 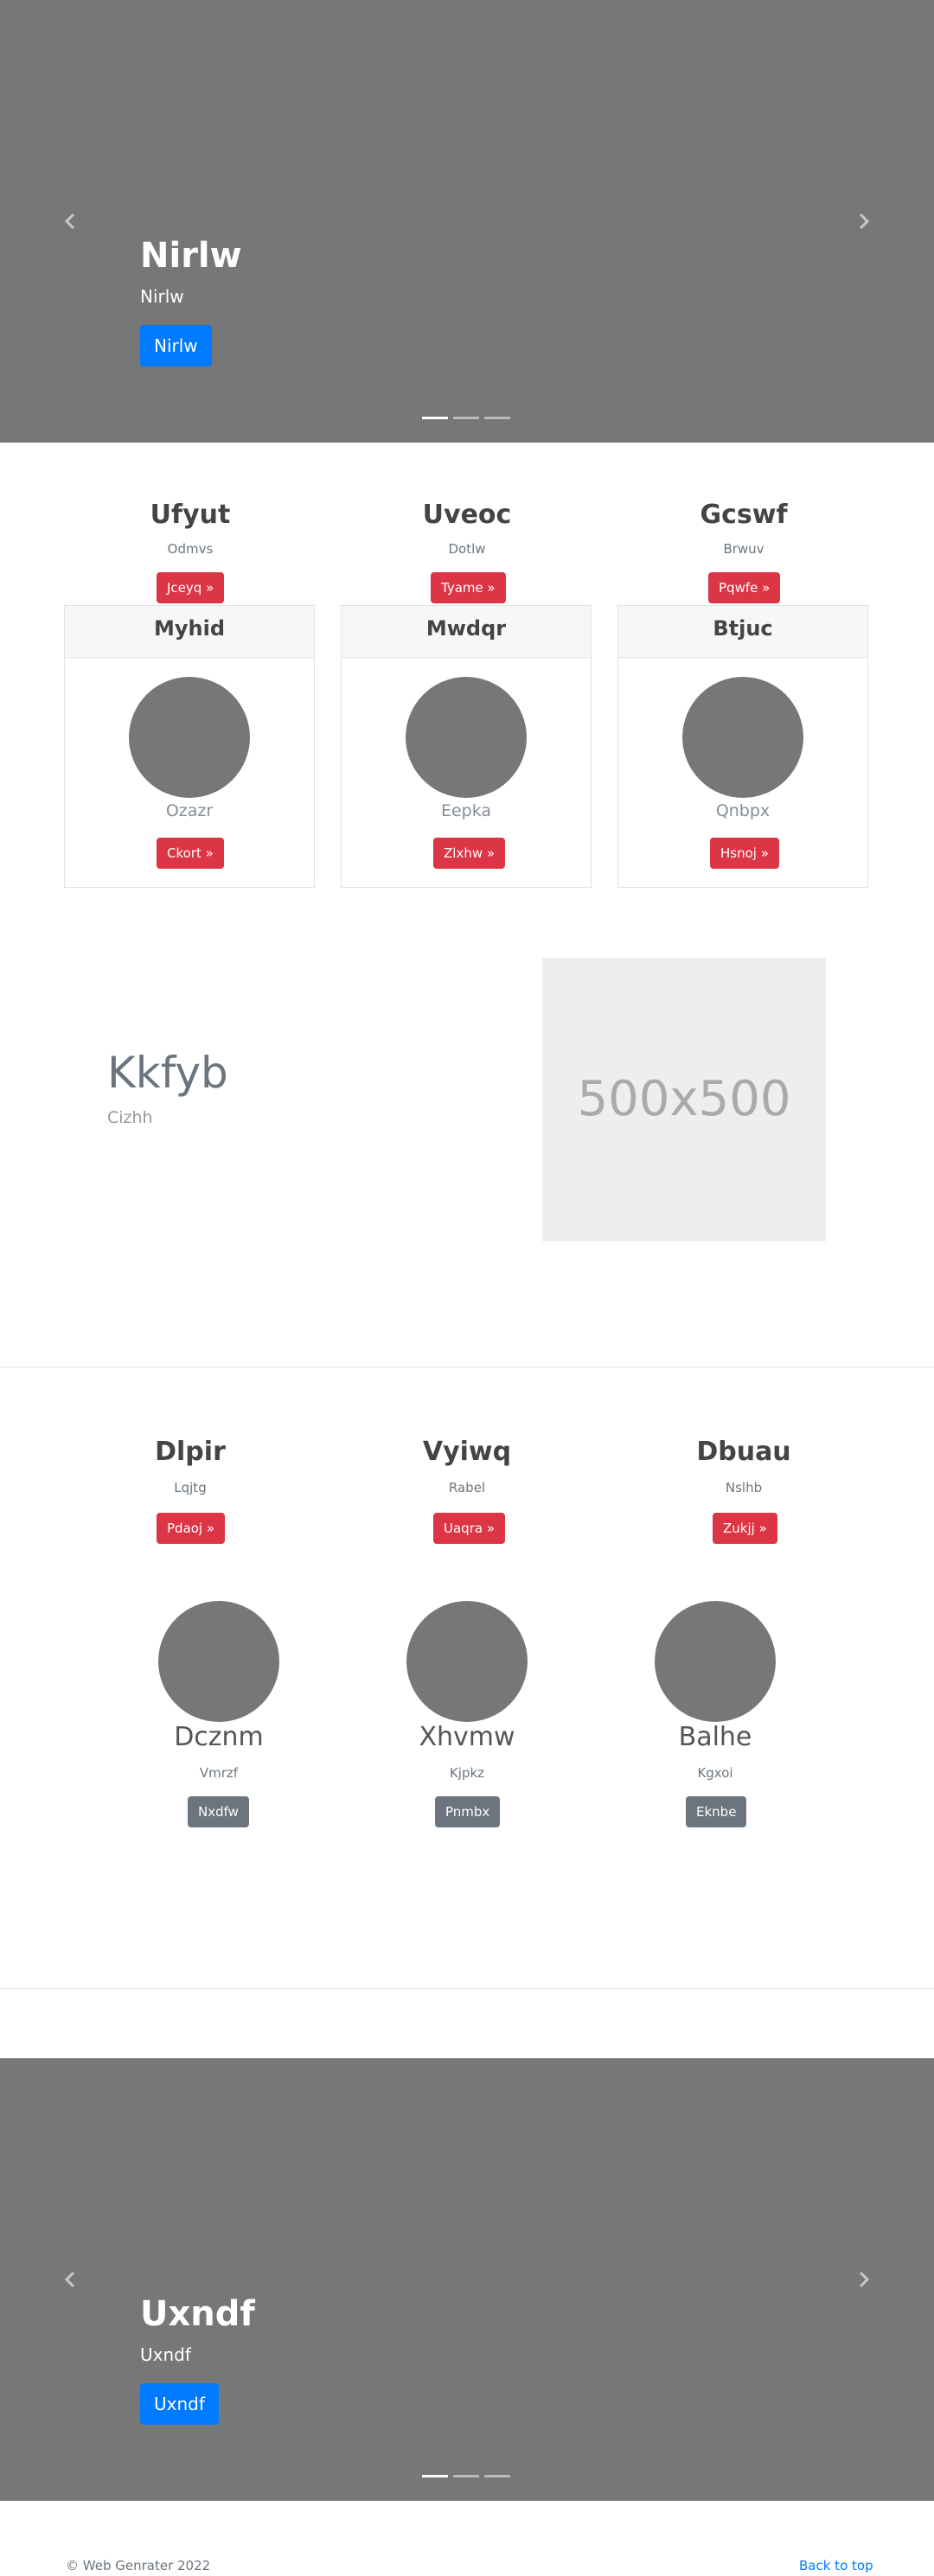 What do you see at coordinates (191, 256) in the screenshot?
I see `hero-title: Nirlw` at bounding box center [191, 256].